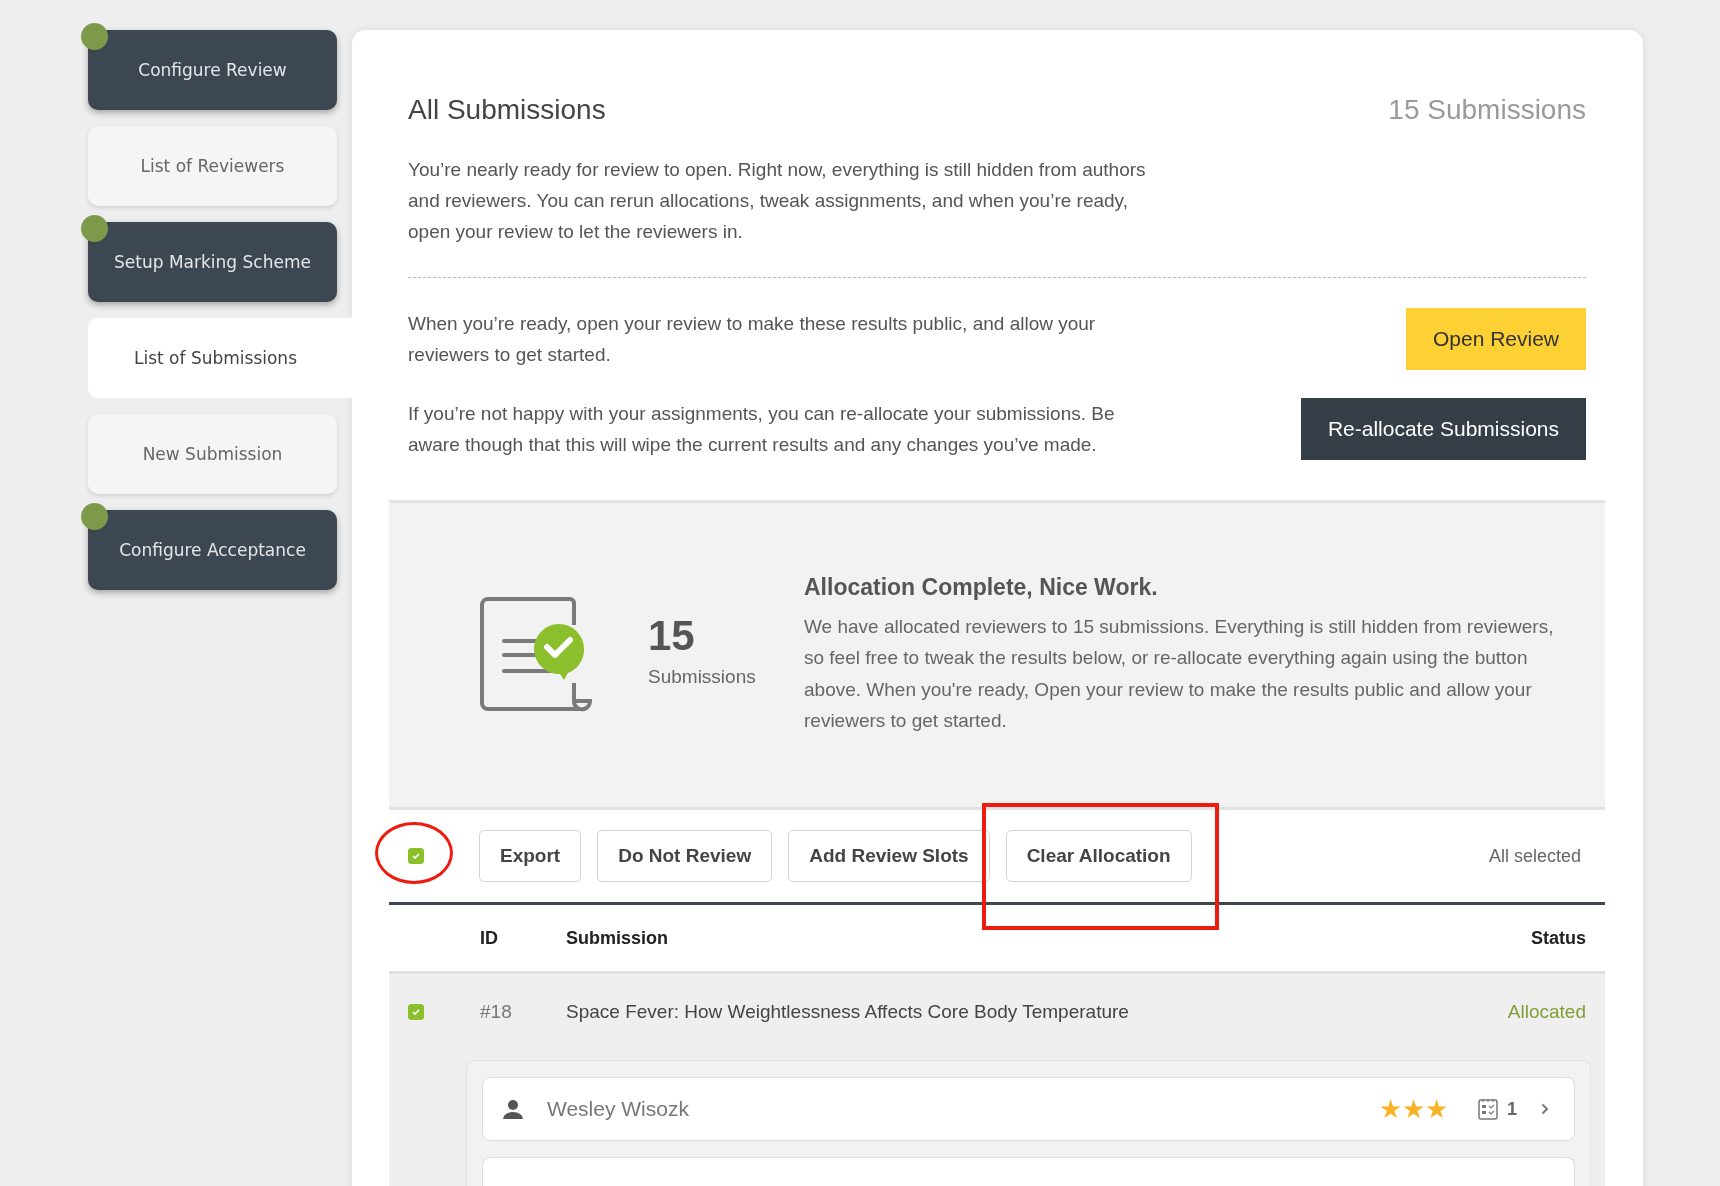 This screenshot has height=1186, width=1720. I want to click on reviewer-card: Wesley Wisozk ★★★ 1, so click(1028, 1109).